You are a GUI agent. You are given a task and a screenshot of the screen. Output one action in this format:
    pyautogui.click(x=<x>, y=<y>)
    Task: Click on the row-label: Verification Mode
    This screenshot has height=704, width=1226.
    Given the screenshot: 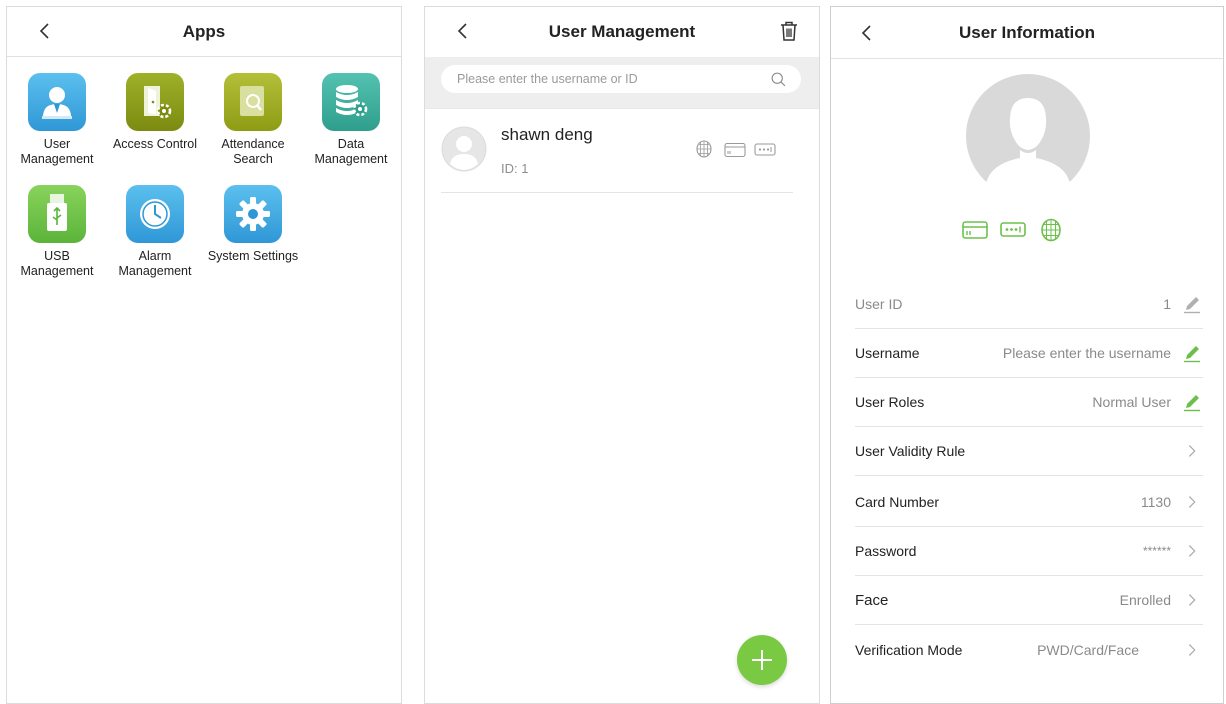 What is the action you would take?
    pyautogui.click(x=909, y=649)
    